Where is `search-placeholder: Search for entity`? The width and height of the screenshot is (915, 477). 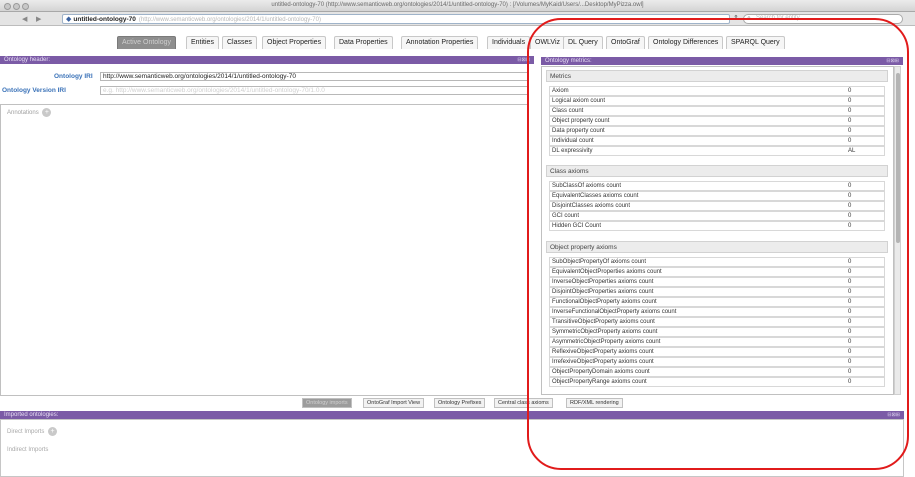 search-placeholder: Search for entity is located at coordinates (778, 18).